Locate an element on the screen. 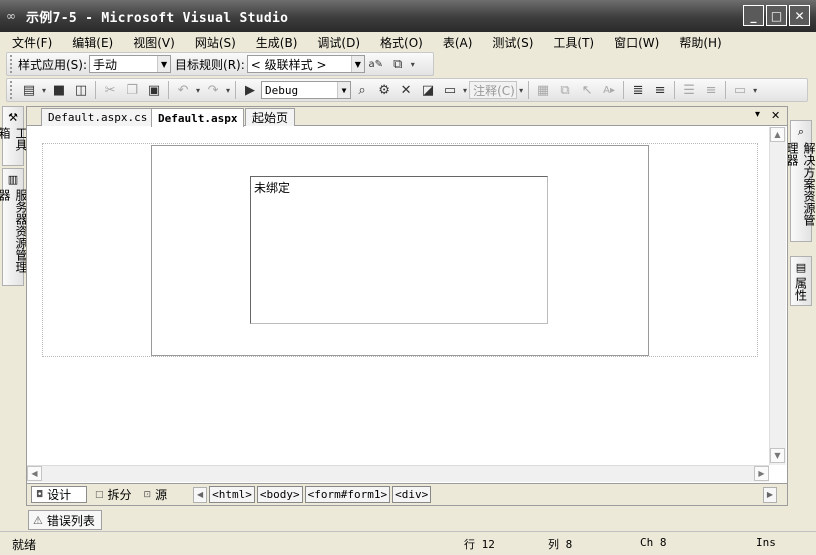 Image resolution: width=816 pixels, height=555 pixels. maximize-button: □ is located at coordinates (776, 15).